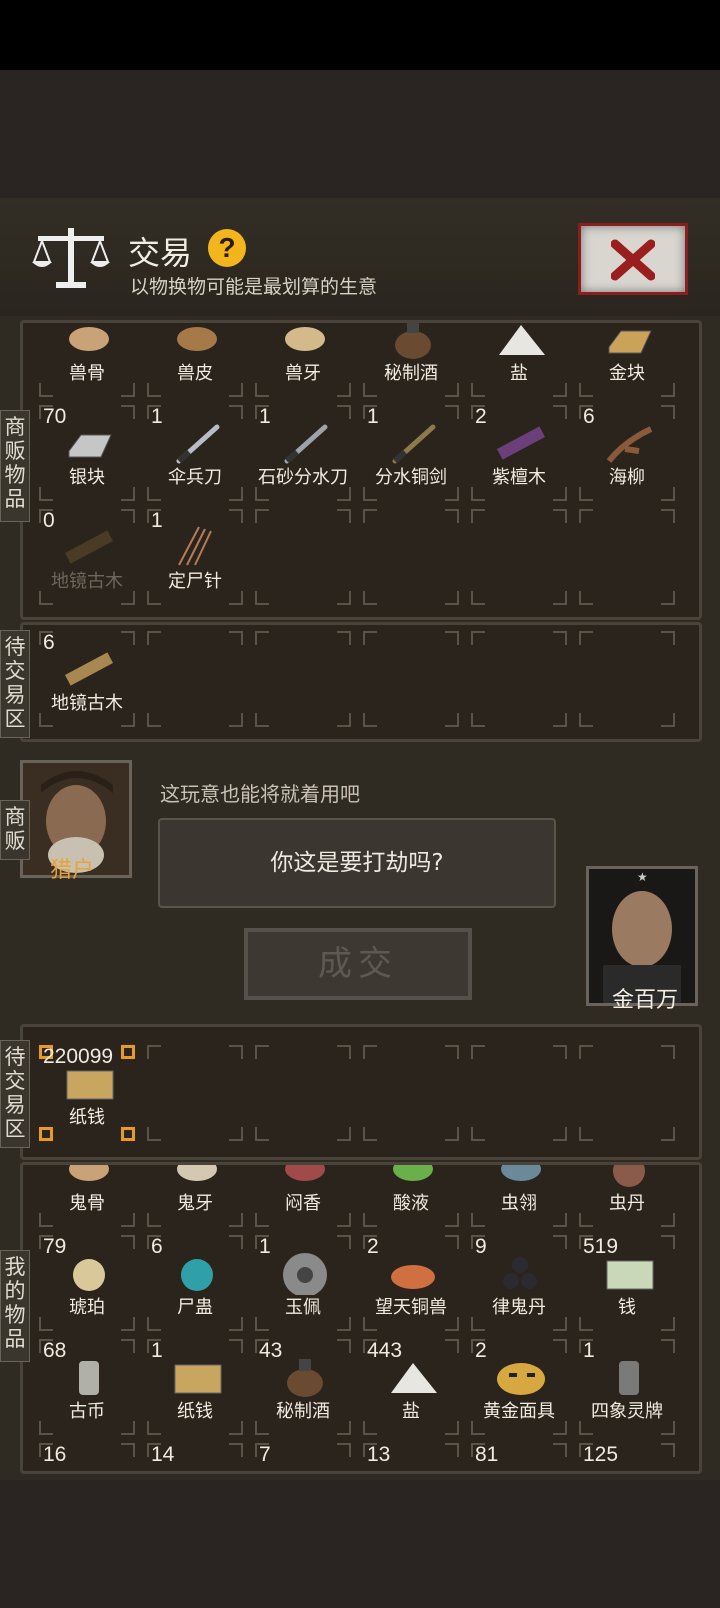 This screenshot has height=1608, width=720. I want to click on item-slot: 0 地镜古木, so click(87, 557).